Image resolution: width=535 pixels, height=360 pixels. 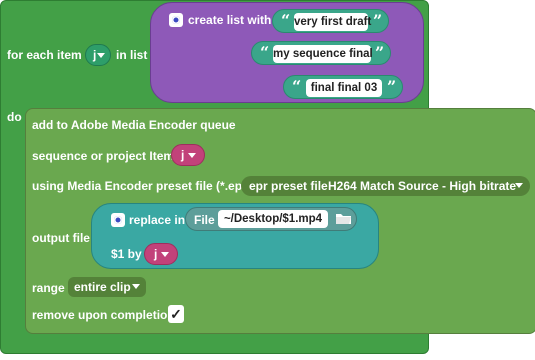 I want to click on range-dropdown: entire clip, so click(x=107, y=287).